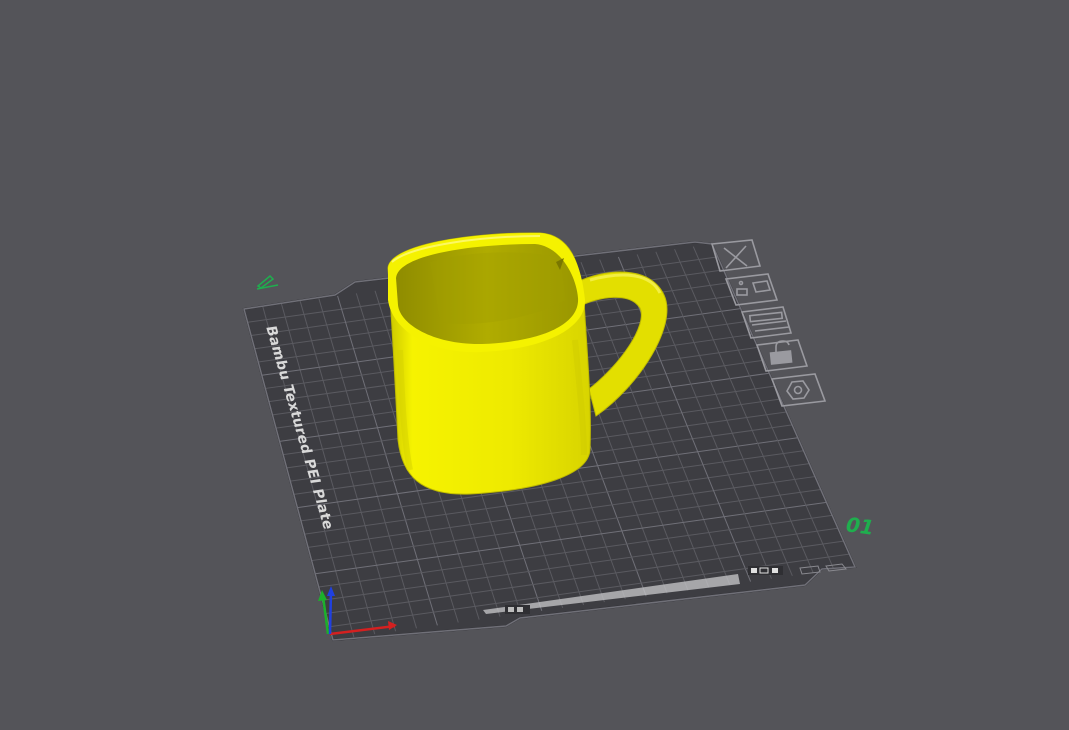  I want to click on orient-icon, so click(766, 322).